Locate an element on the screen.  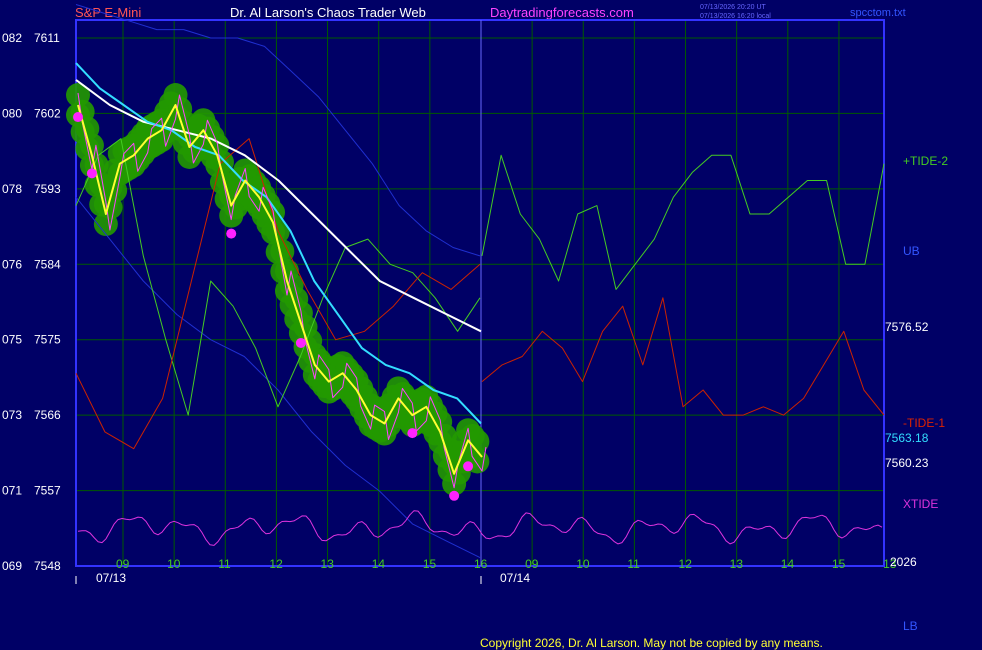
lower-band-label: LB is located at coordinates (910, 626).